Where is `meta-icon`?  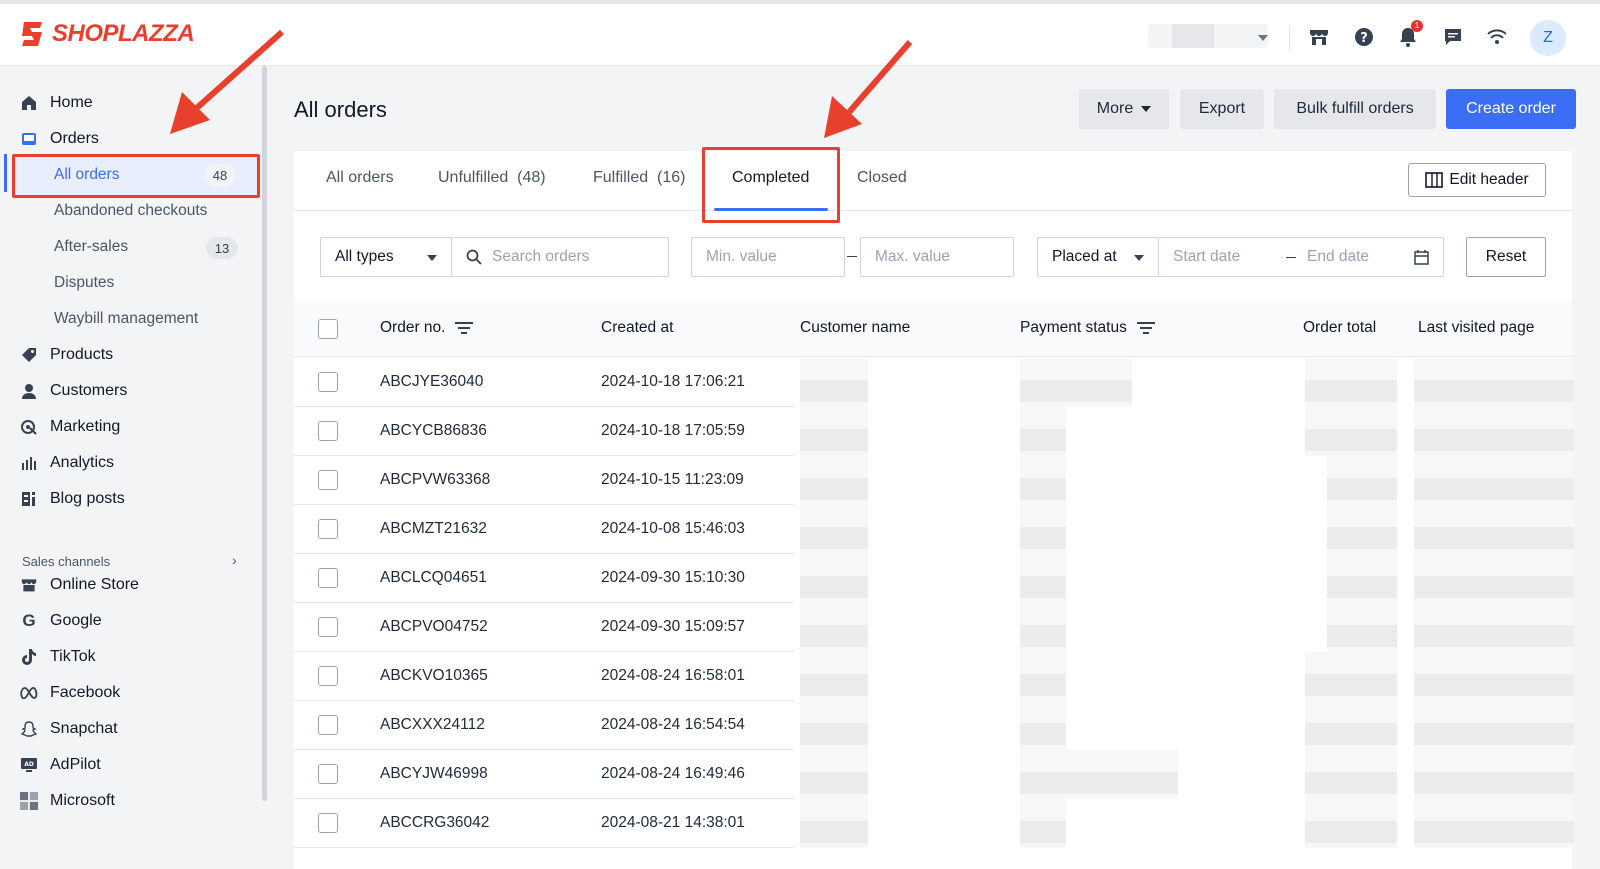 meta-icon is located at coordinates (29, 693).